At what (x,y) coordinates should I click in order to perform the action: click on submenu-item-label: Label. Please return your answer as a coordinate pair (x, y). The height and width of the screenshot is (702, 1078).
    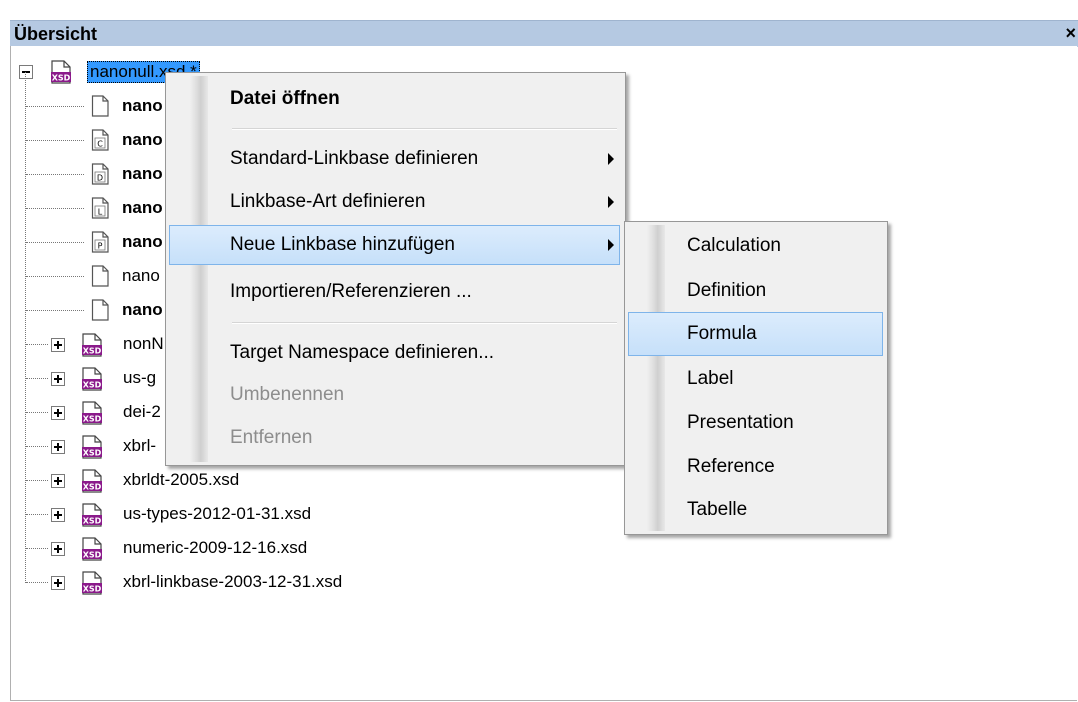
    Looking at the image, I should click on (710, 378).